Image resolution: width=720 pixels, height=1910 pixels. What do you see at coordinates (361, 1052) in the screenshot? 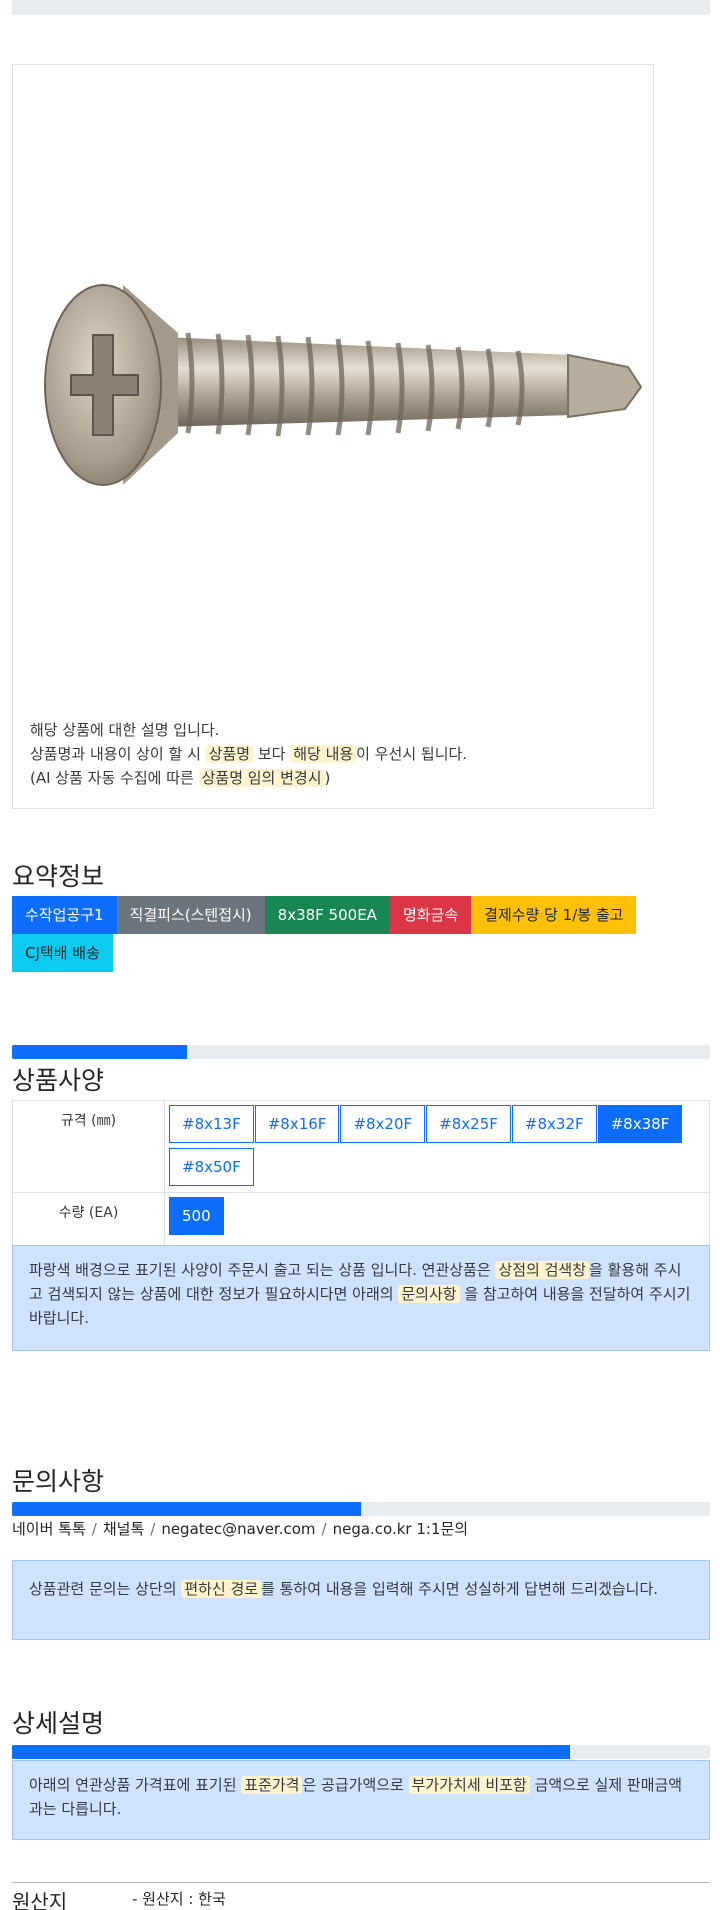
I see `spec-progress-bar` at bounding box center [361, 1052].